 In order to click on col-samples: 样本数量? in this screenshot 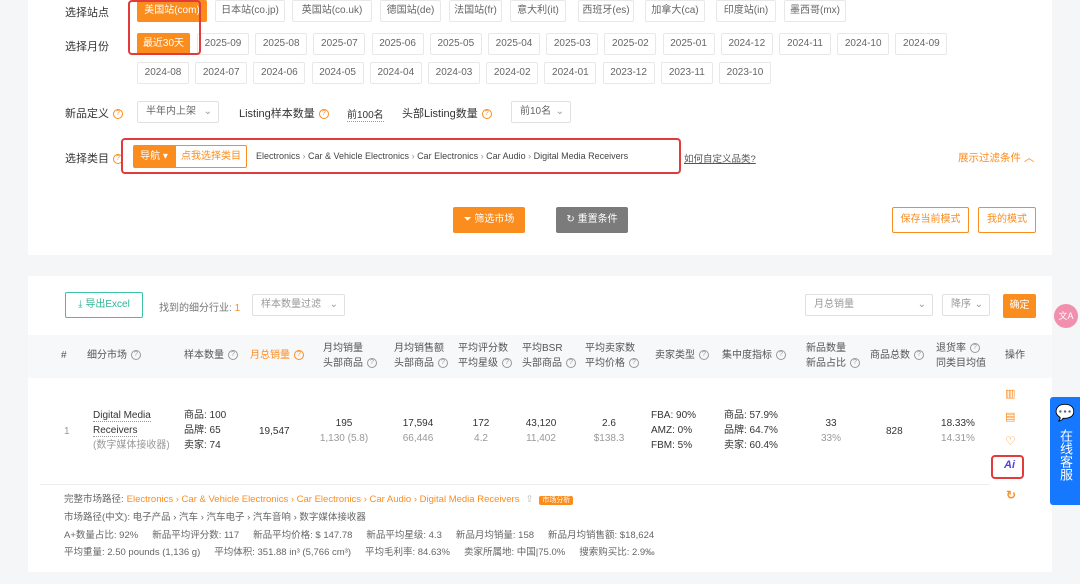, I will do `click(211, 355)`.